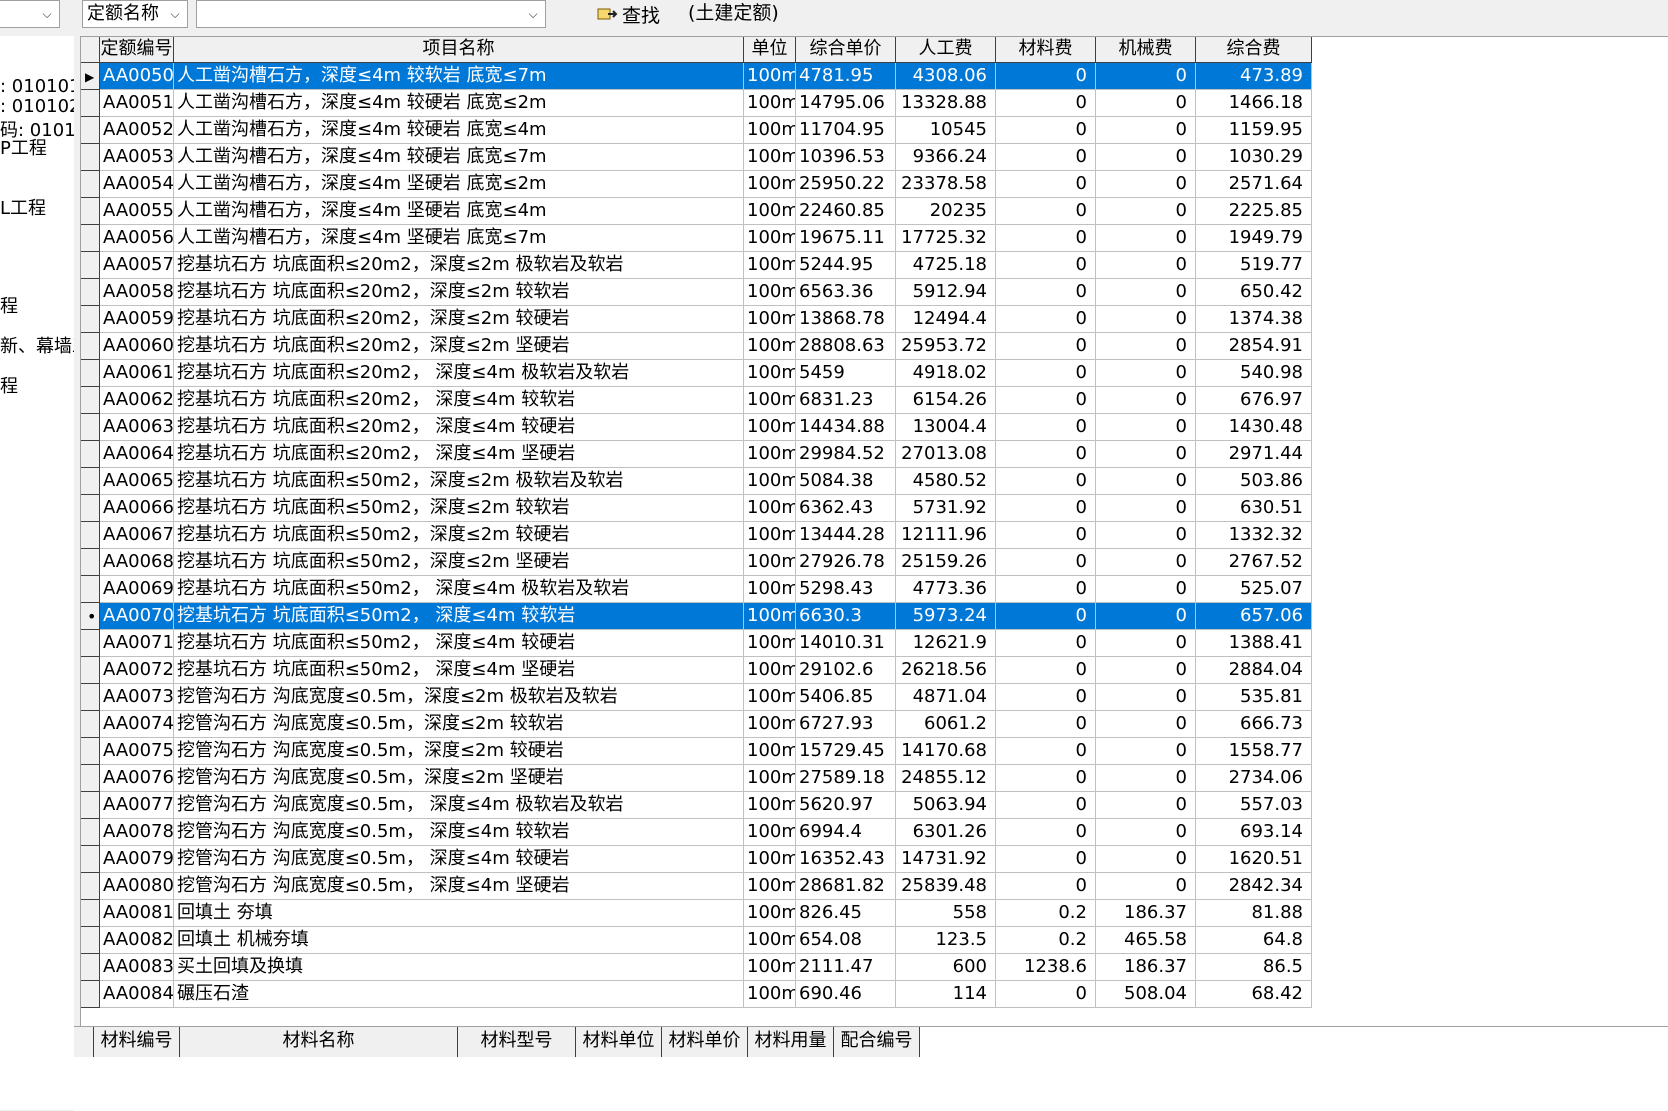 Image resolution: width=1668 pixels, height=1111 pixels. What do you see at coordinates (319, 1042) in the screenshot?
I see `material-column-name: 材料名称` at bounding box center [319, 1042].